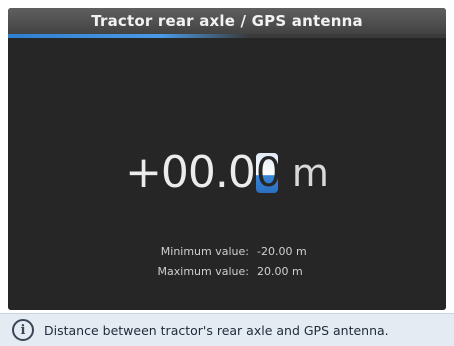 This screenshot has height=346, width=454. Describe the element at coordinates (190, 173) in the screenshot. I see `value-digits: +00.0` at that location.